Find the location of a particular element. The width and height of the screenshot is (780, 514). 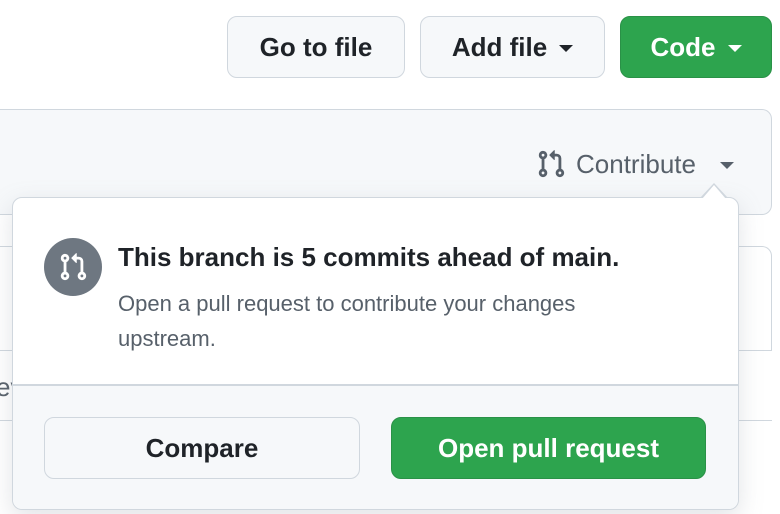

code-button: Code is located at coordinates (696, 47).